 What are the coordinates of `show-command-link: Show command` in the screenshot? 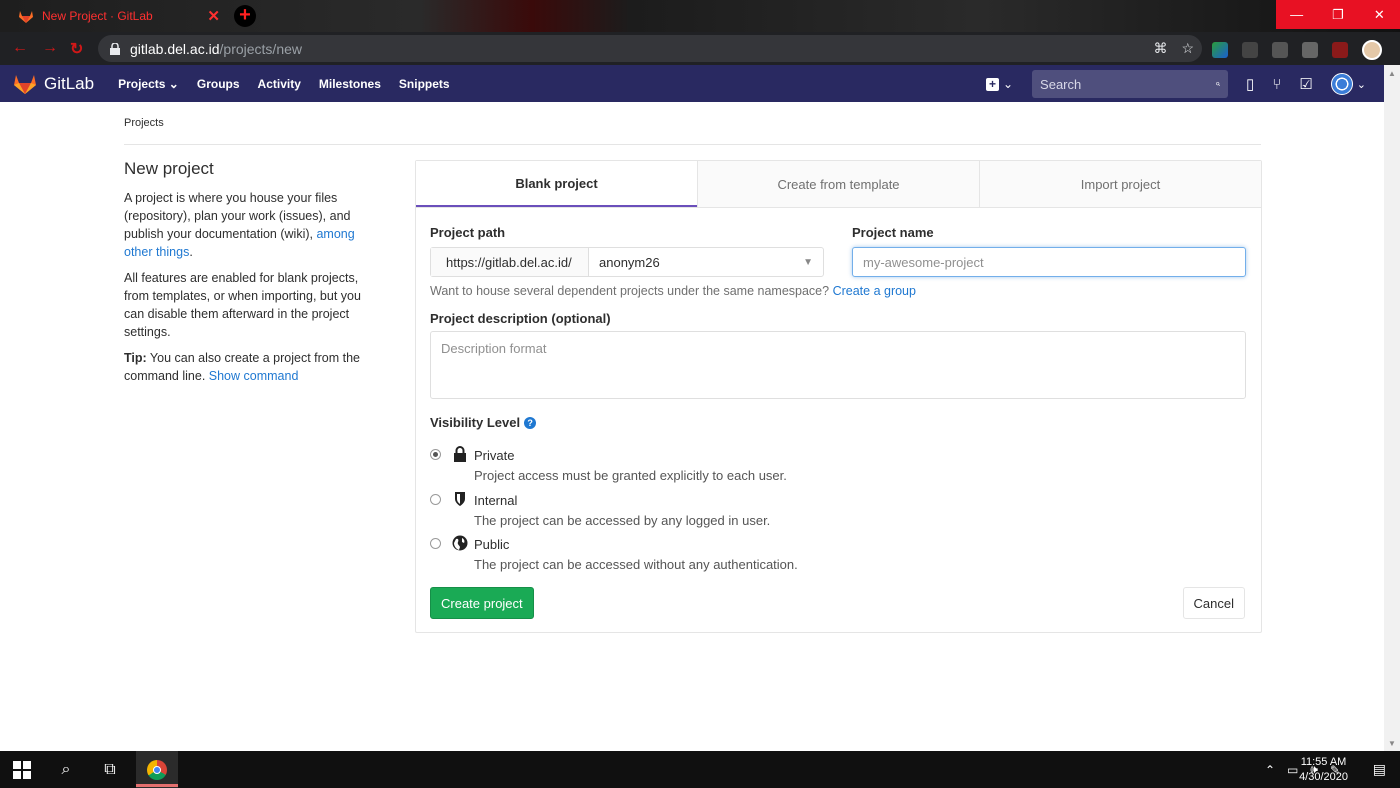 It's located at (254, 376).